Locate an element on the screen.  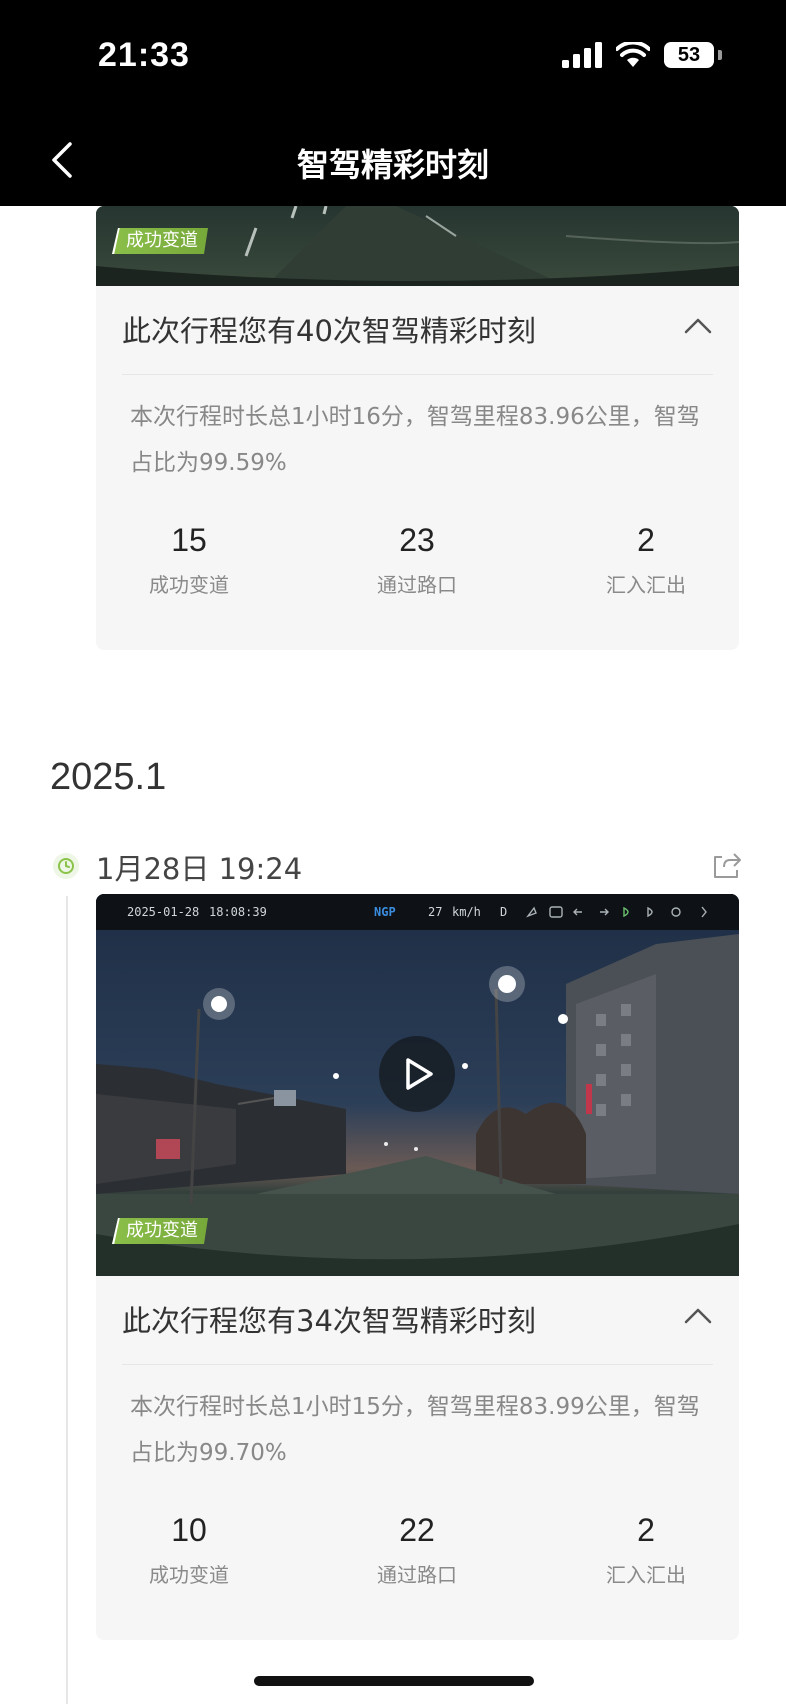
stat-value: 10 is located at coordinates (189, 1530).